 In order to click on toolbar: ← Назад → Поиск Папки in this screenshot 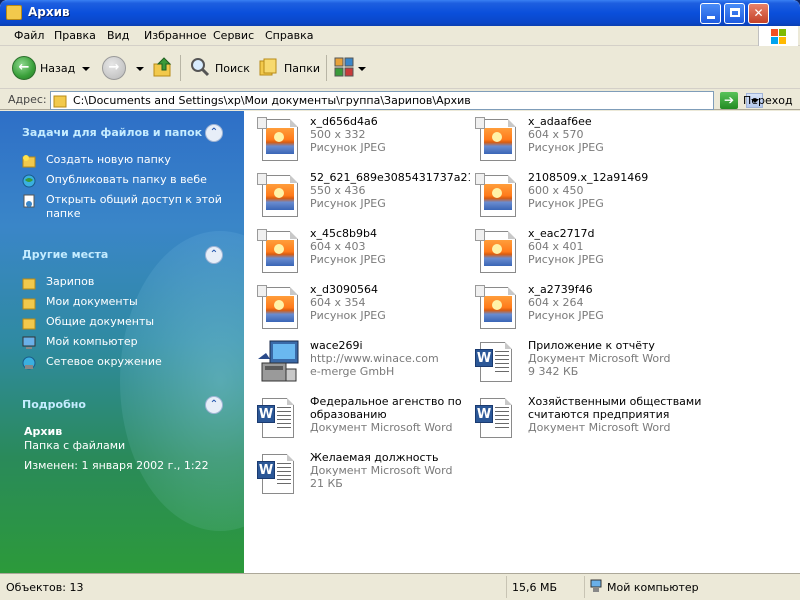, I will do `click(400, 68)`.